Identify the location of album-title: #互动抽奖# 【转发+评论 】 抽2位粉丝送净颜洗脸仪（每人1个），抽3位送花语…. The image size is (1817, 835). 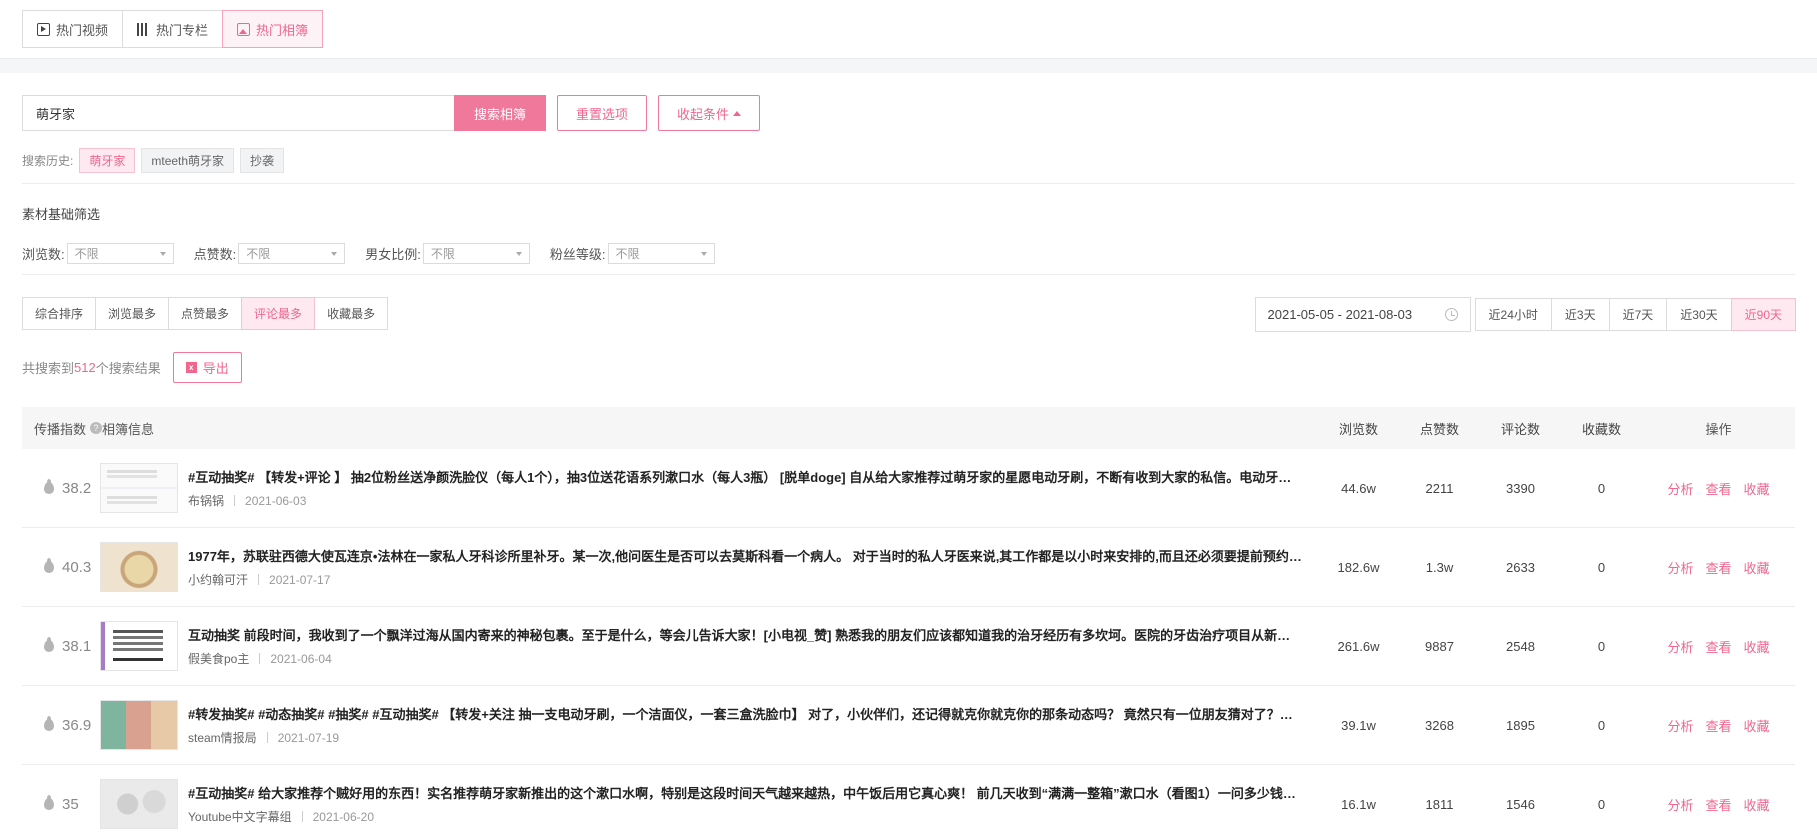
(745, 476).